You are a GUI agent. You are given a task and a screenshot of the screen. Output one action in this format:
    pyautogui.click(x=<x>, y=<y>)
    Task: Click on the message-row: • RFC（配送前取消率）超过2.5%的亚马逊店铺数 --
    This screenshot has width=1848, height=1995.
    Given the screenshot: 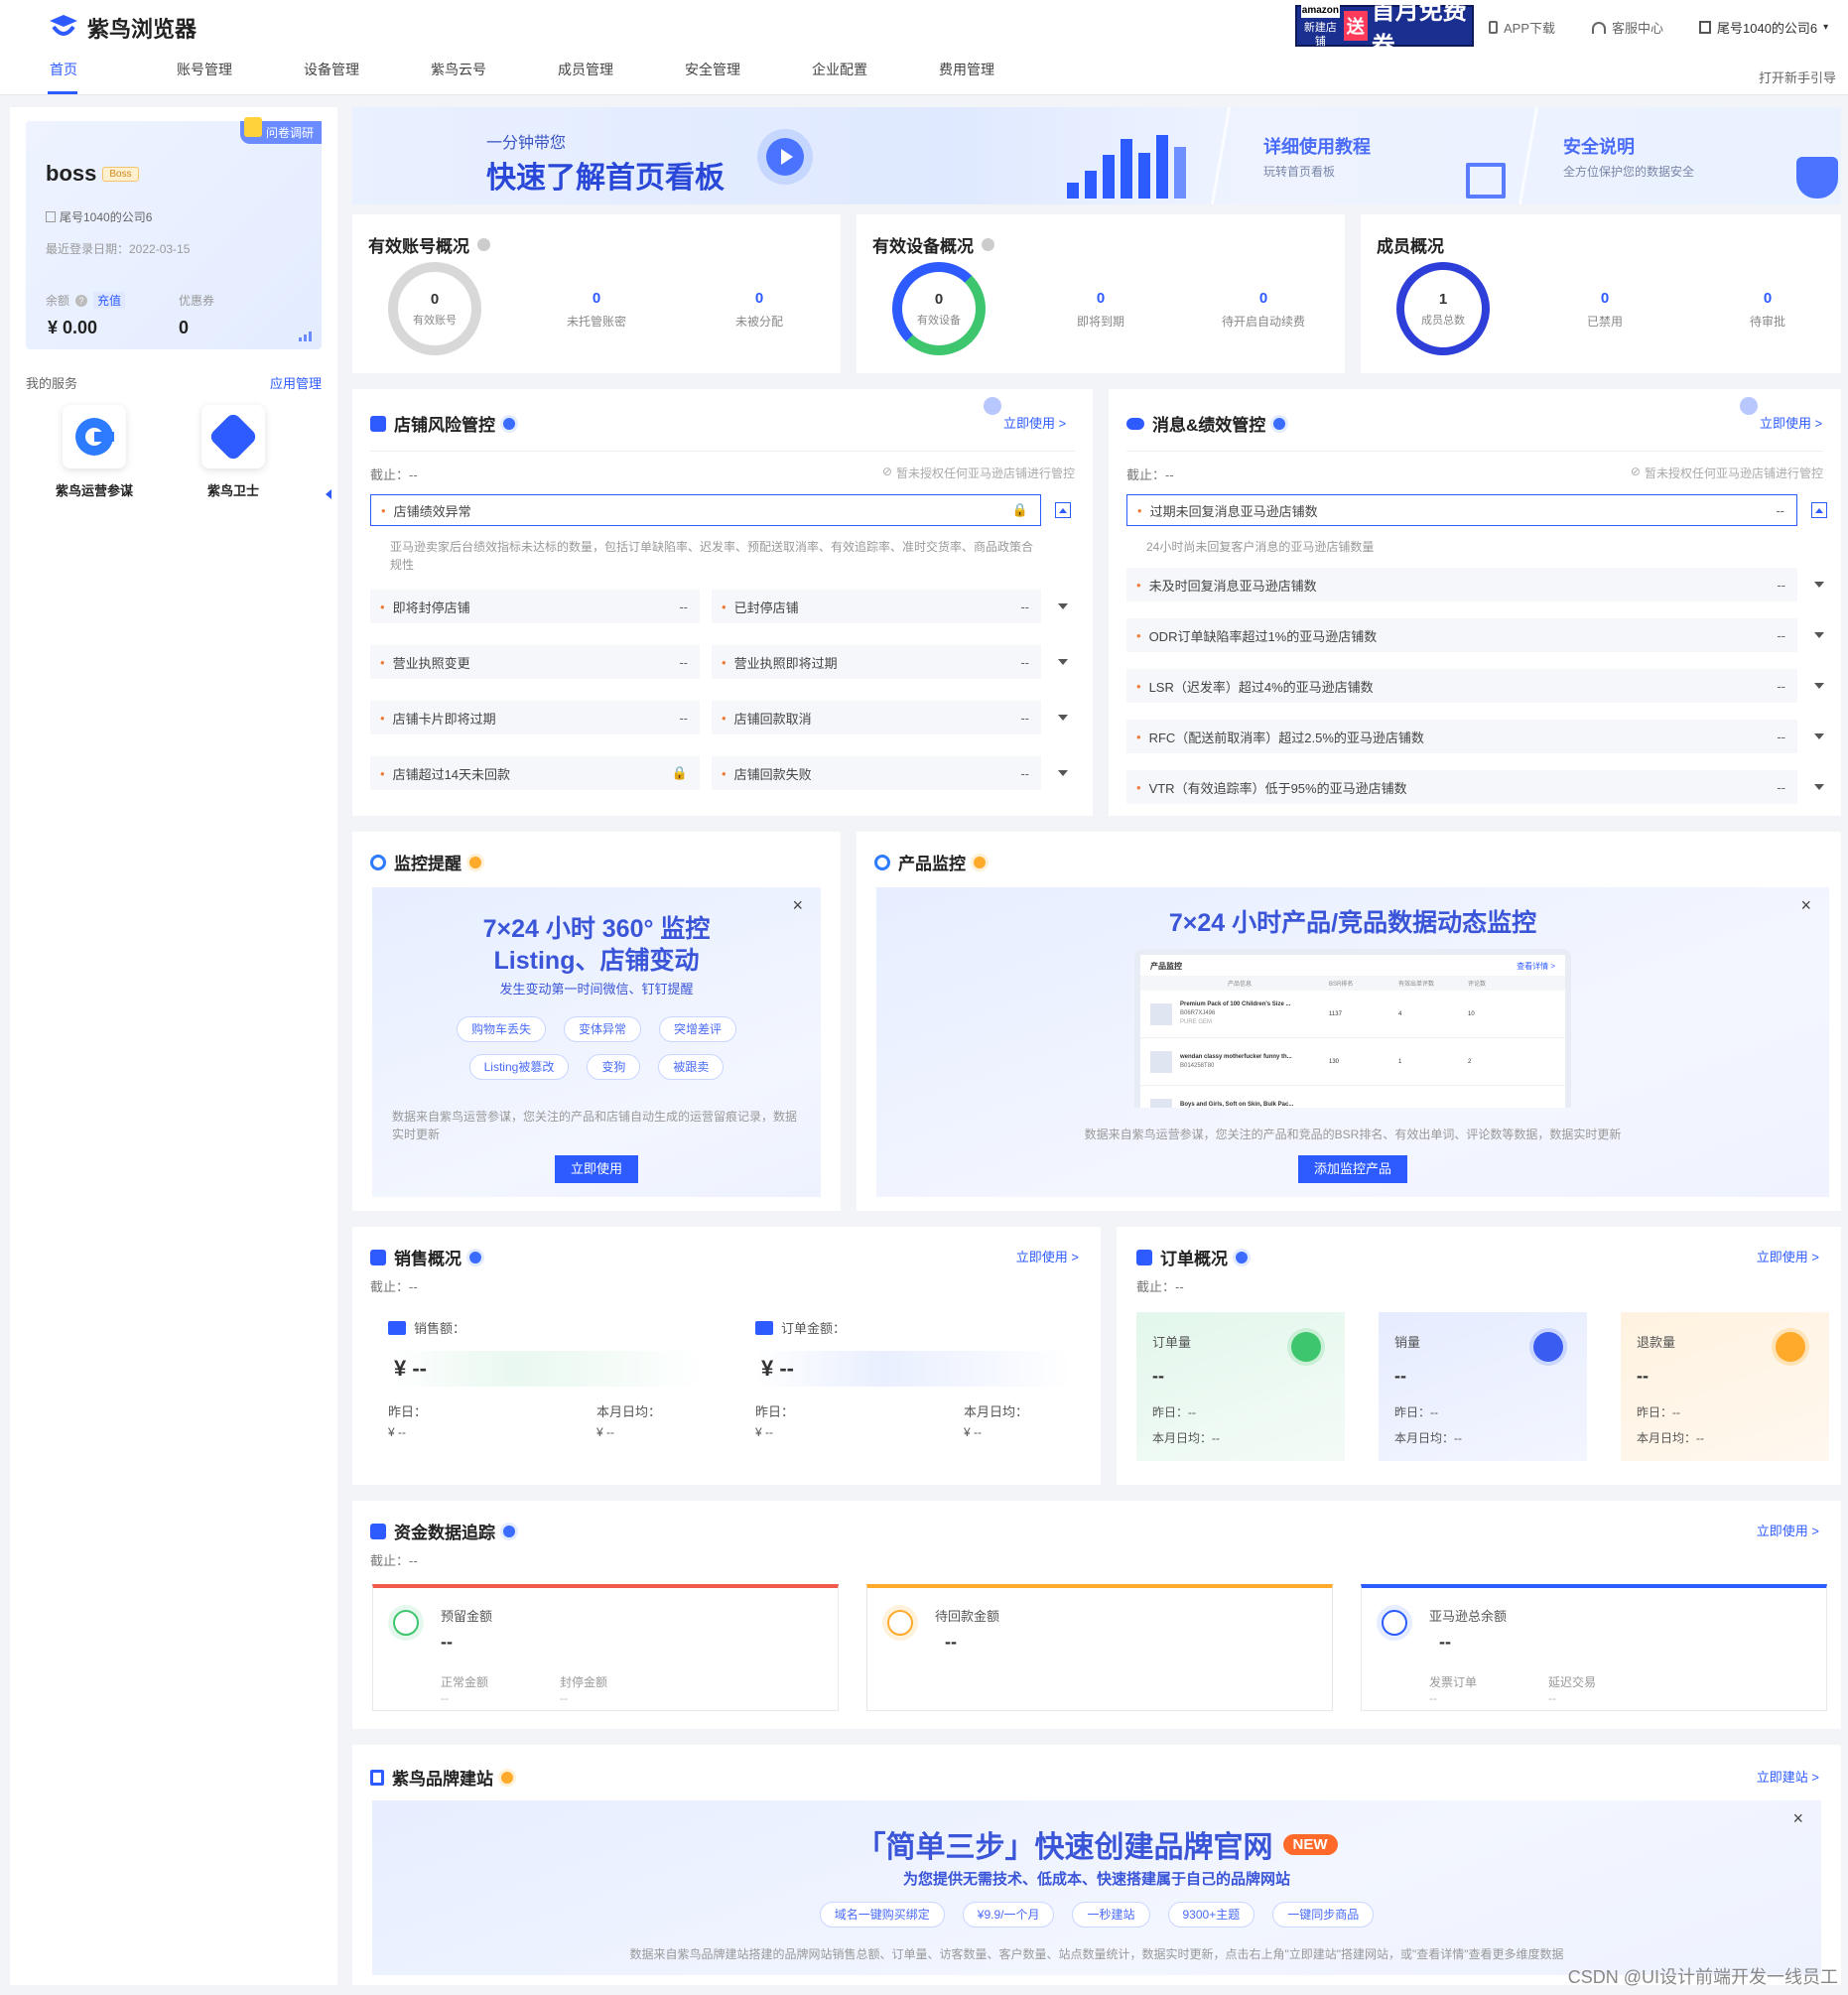 What is the action you would take?
    pyautogui.click(x=1461, y=736)
    